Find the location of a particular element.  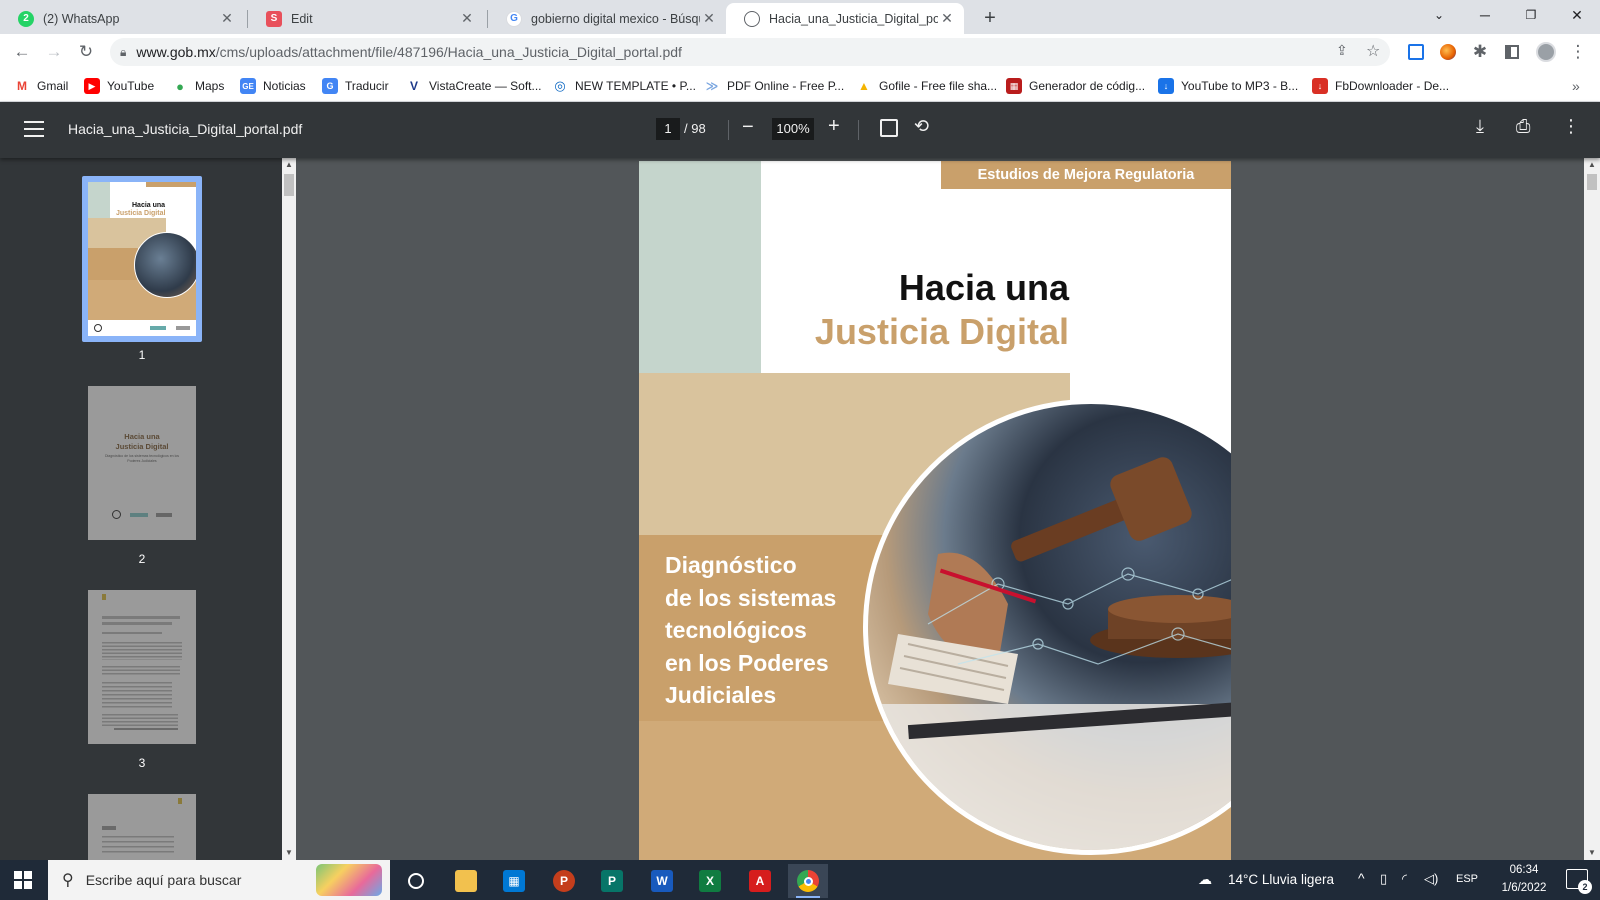

extension-firefox-icon is located at coordinates (1448, 52).